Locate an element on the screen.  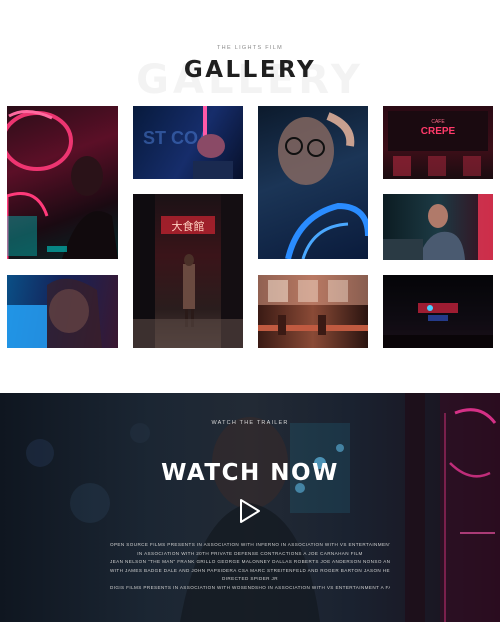
gallery-photo-glasses-man is located at coordinates (313, 182).